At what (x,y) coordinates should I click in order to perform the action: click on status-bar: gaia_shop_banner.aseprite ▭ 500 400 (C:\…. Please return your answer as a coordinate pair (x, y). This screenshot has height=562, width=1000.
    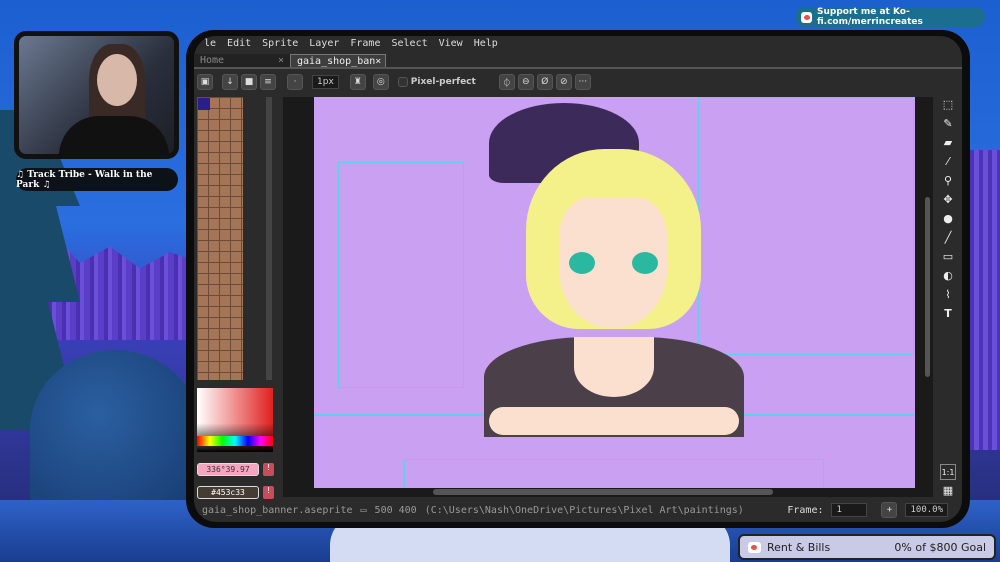
    Looking at the image, I should click on (578, 510).